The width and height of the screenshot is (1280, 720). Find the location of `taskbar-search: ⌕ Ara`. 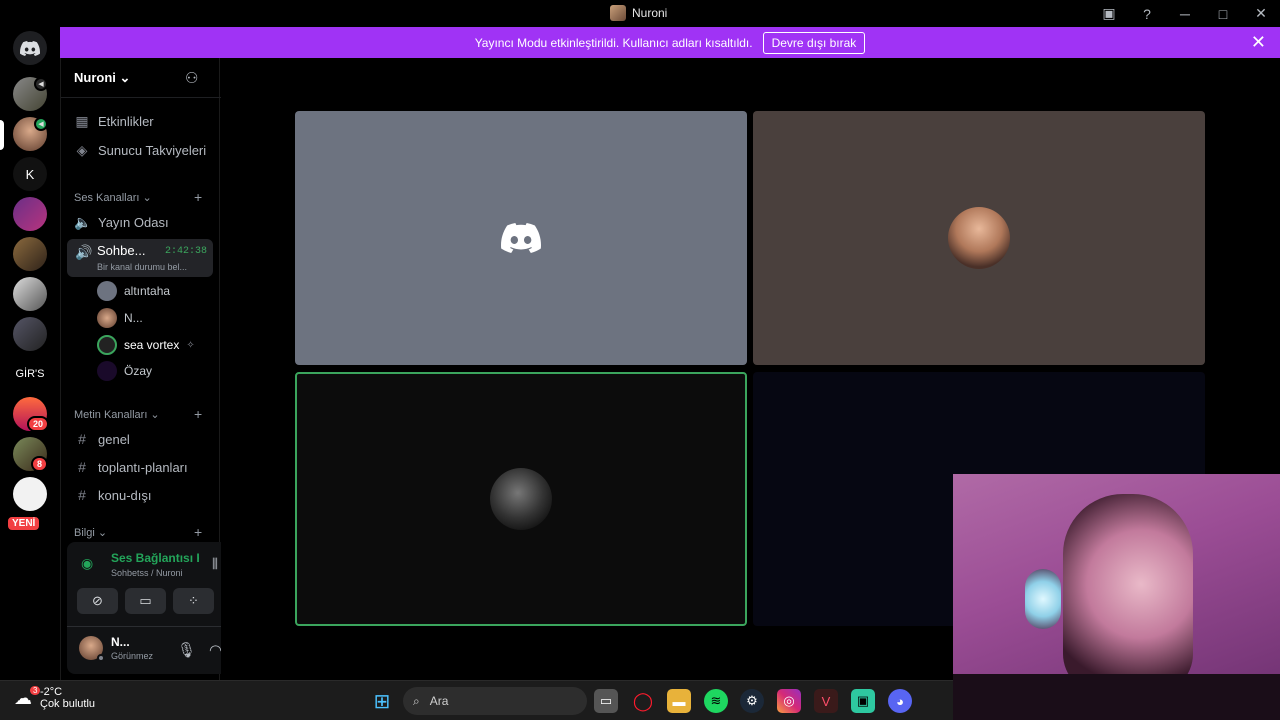

taskbar-search: ⌕ Ara is located at coordinates (495, 701).